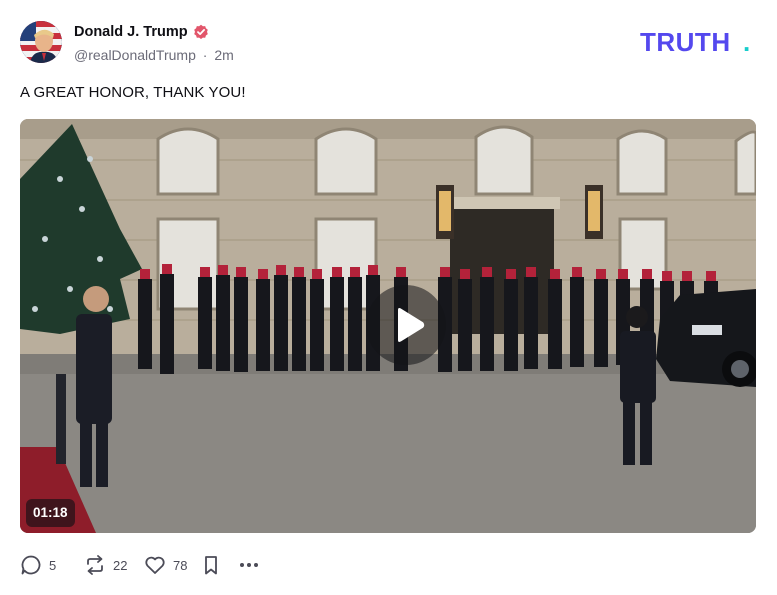  What do you see at coordinates (155, 565) in the screenshot?
I see `heart-icon` at bounding box center [155, 565].